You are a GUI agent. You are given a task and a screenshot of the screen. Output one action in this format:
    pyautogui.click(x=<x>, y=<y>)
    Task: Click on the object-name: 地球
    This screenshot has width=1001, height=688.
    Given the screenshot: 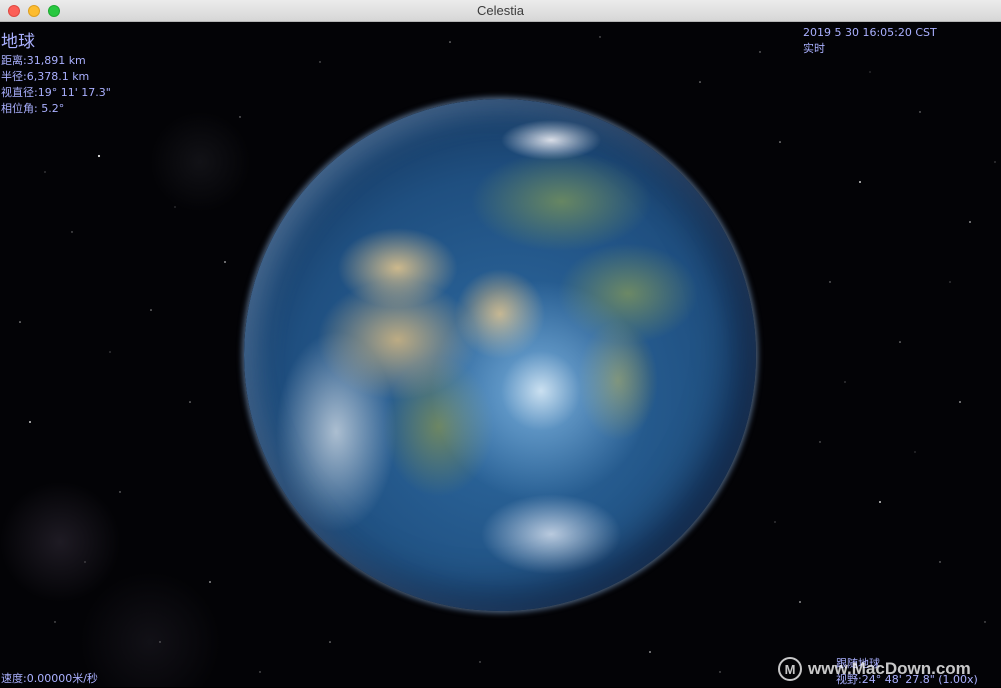 What is the action you would take?
    pyautogui.click(x=18, y=42)
    